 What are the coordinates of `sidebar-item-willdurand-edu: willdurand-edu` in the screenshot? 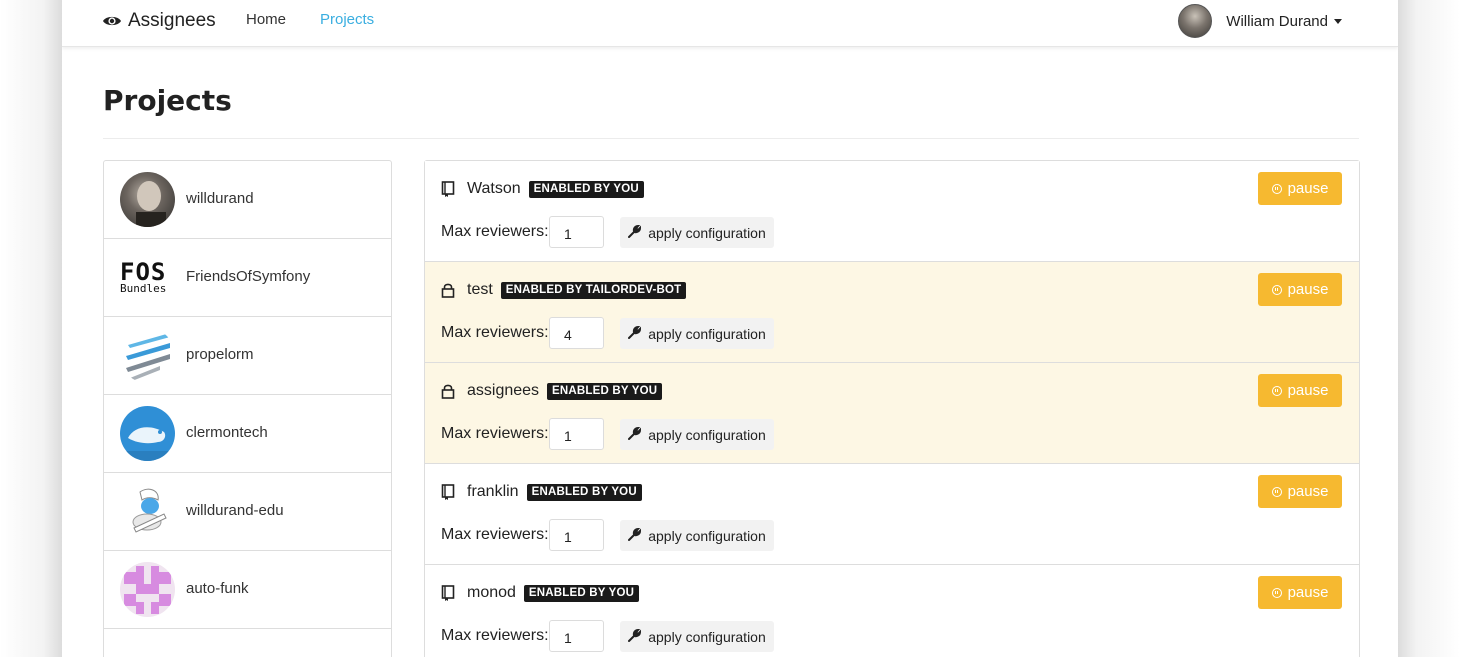 It's located at (247, 512).